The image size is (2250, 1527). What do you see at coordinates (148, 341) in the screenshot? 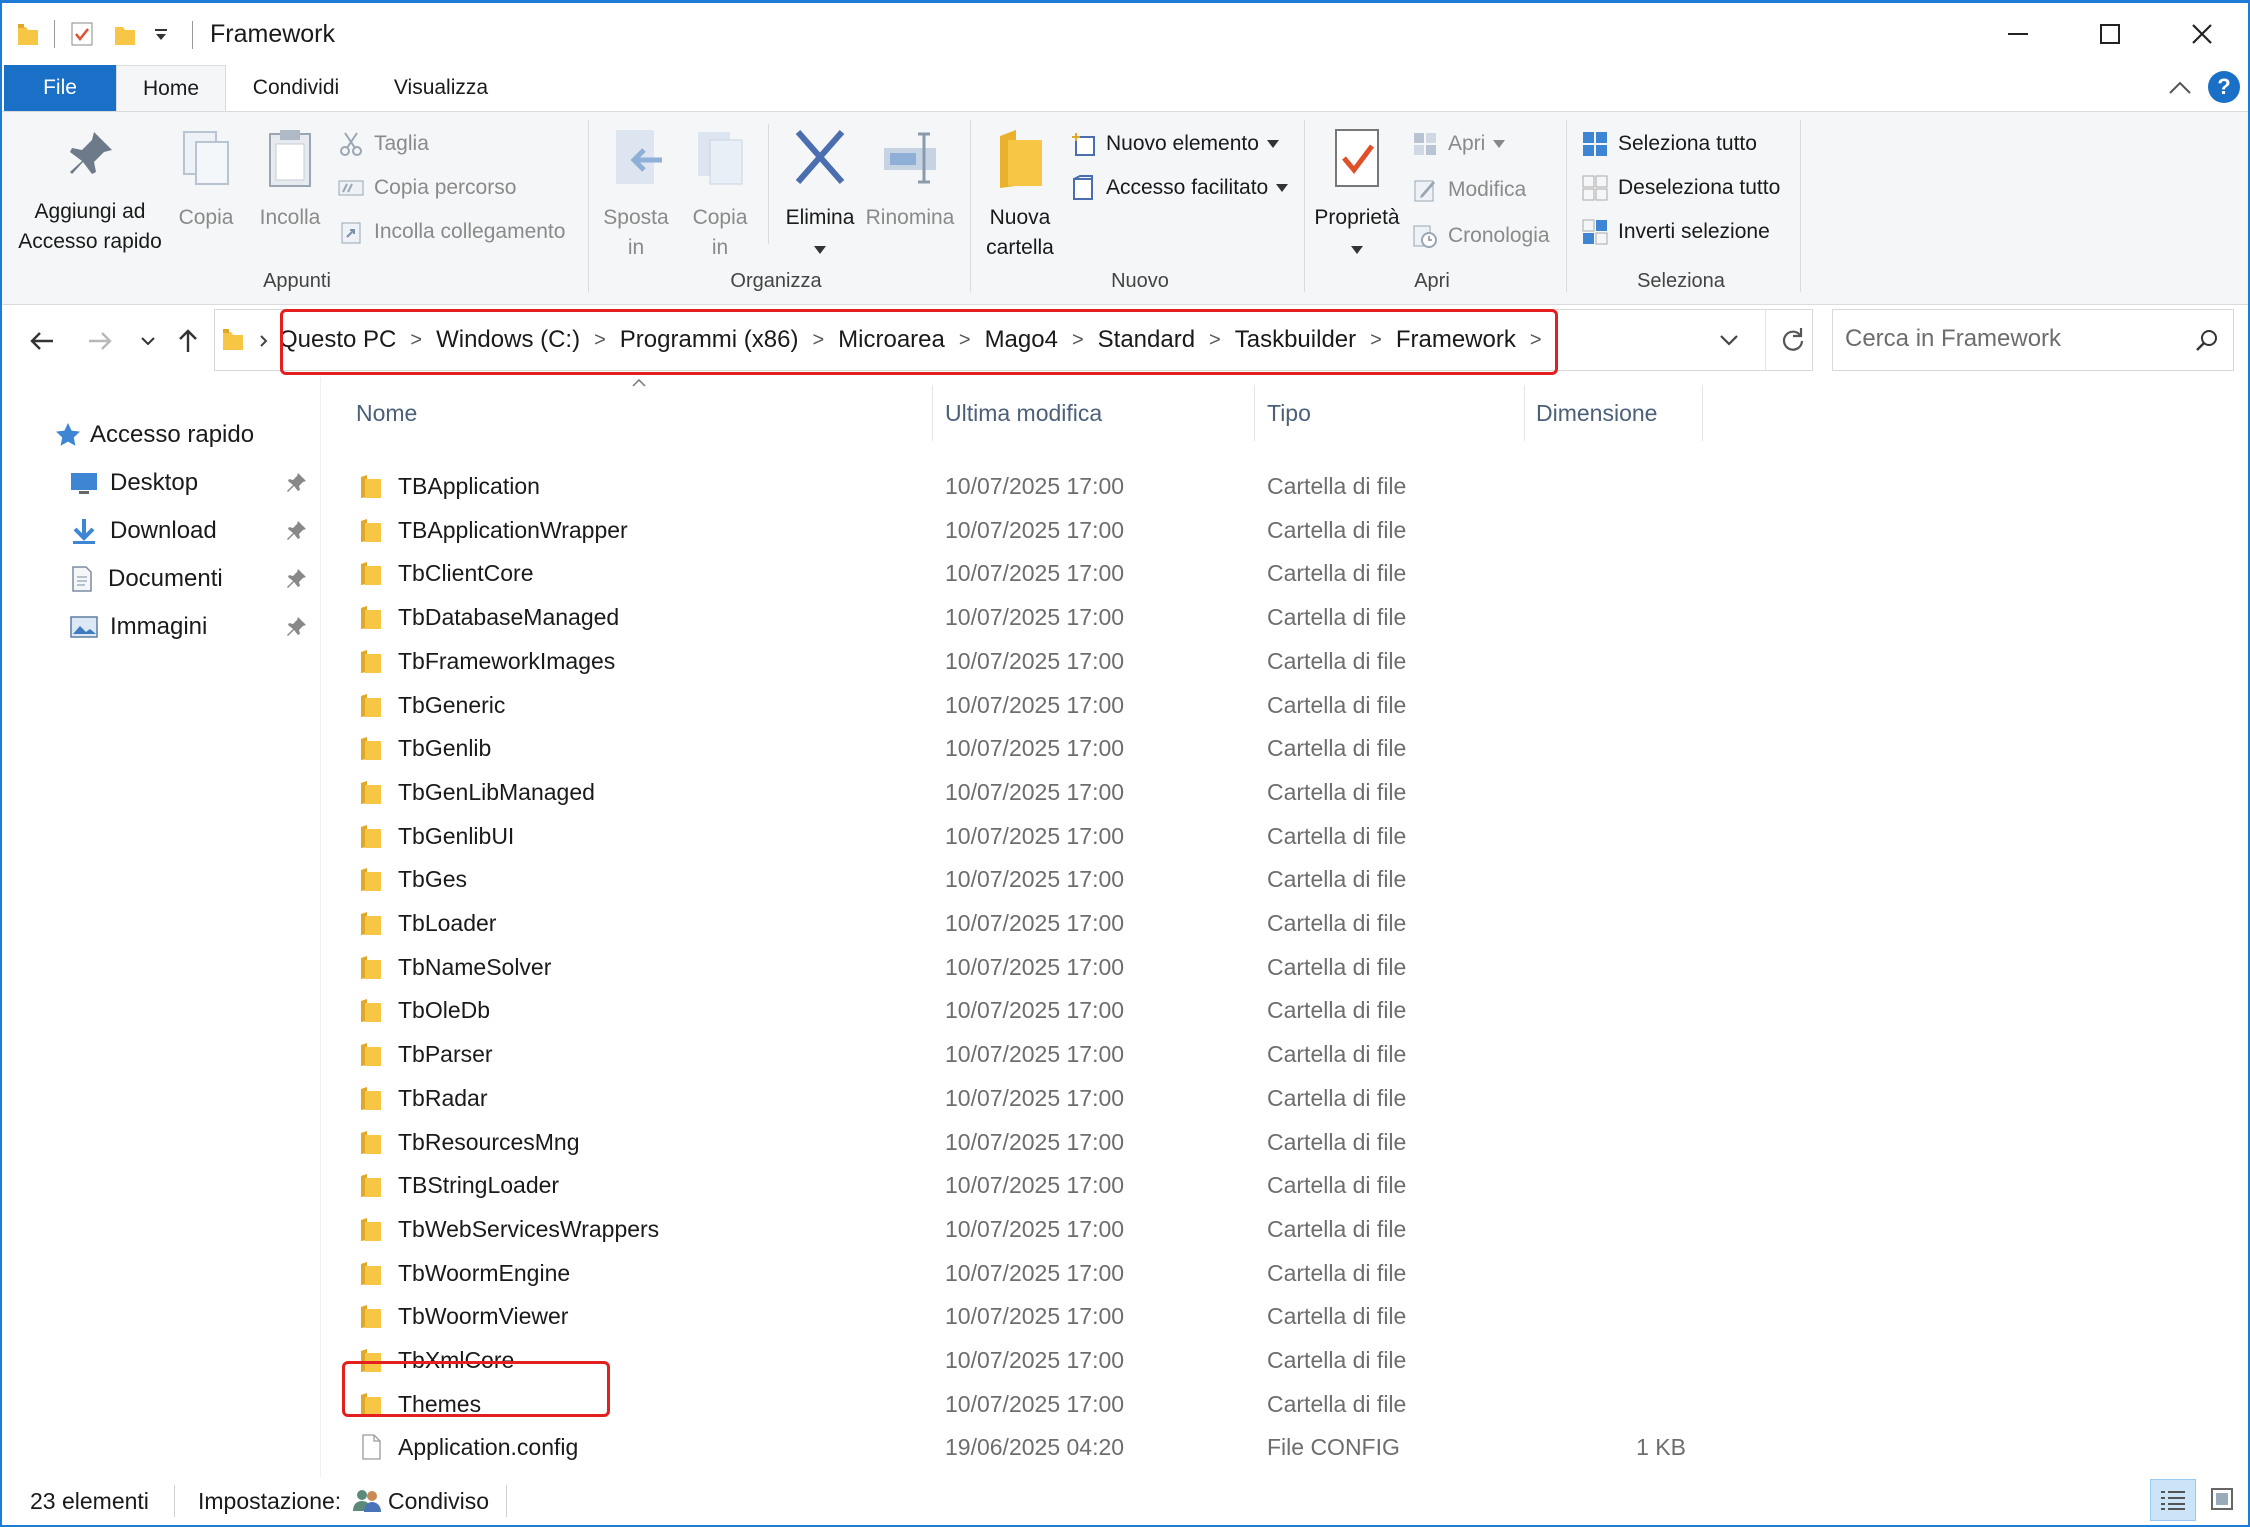
I see `recent-locations-button` at bounding box center [148, 341].